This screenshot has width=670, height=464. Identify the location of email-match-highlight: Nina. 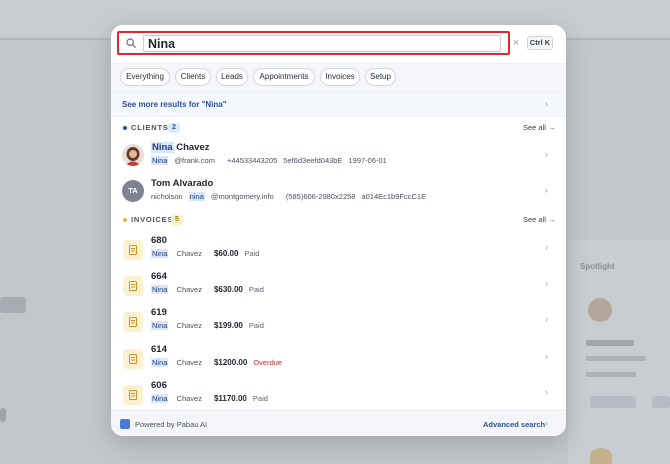
(160, 160).